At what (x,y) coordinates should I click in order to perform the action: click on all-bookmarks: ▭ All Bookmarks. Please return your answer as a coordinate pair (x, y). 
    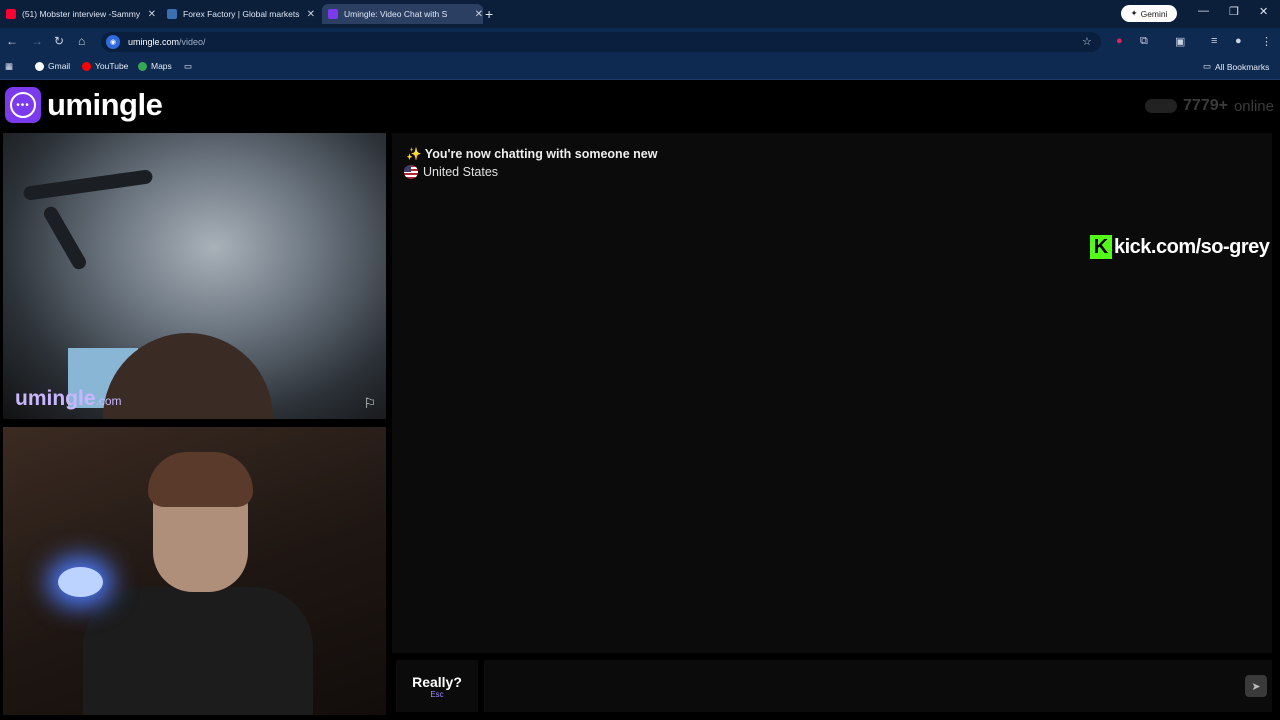
    Looking at the image, I should click on (1236, 66).